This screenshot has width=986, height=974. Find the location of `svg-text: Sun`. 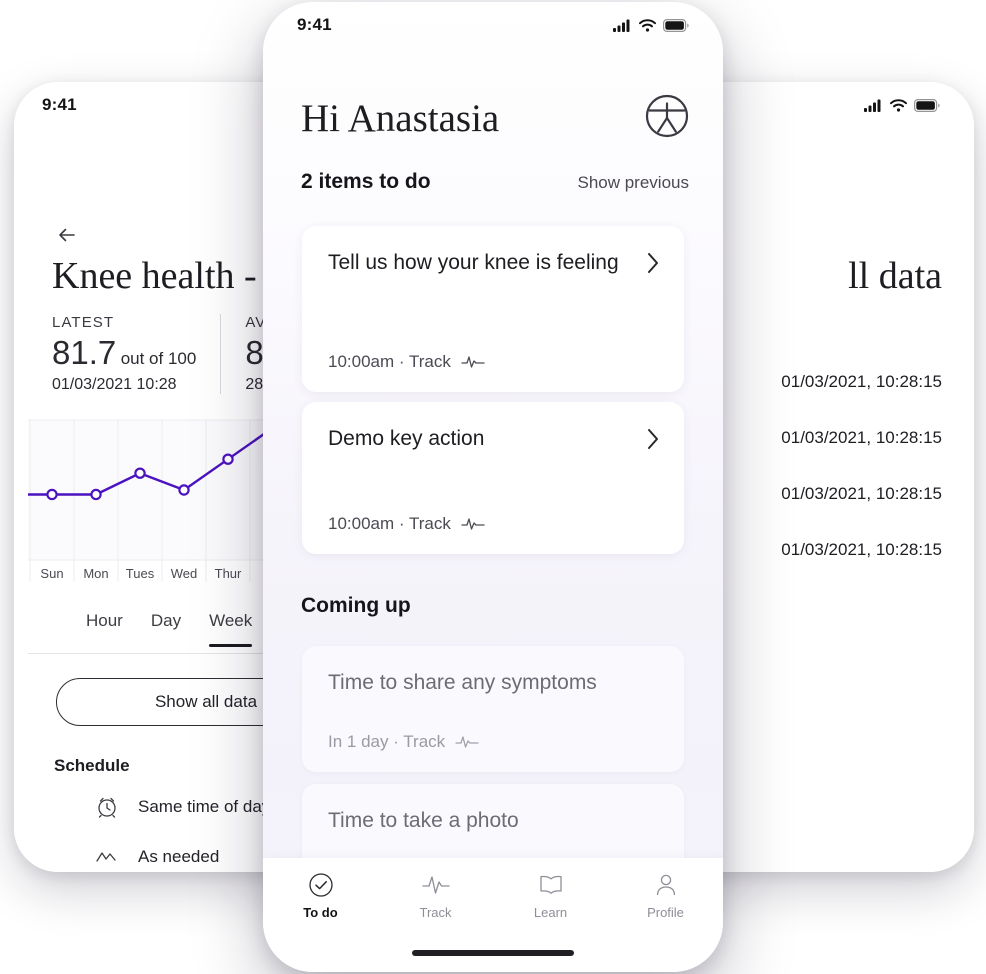

svg-text: Sun is located at coordinates (51, 573).